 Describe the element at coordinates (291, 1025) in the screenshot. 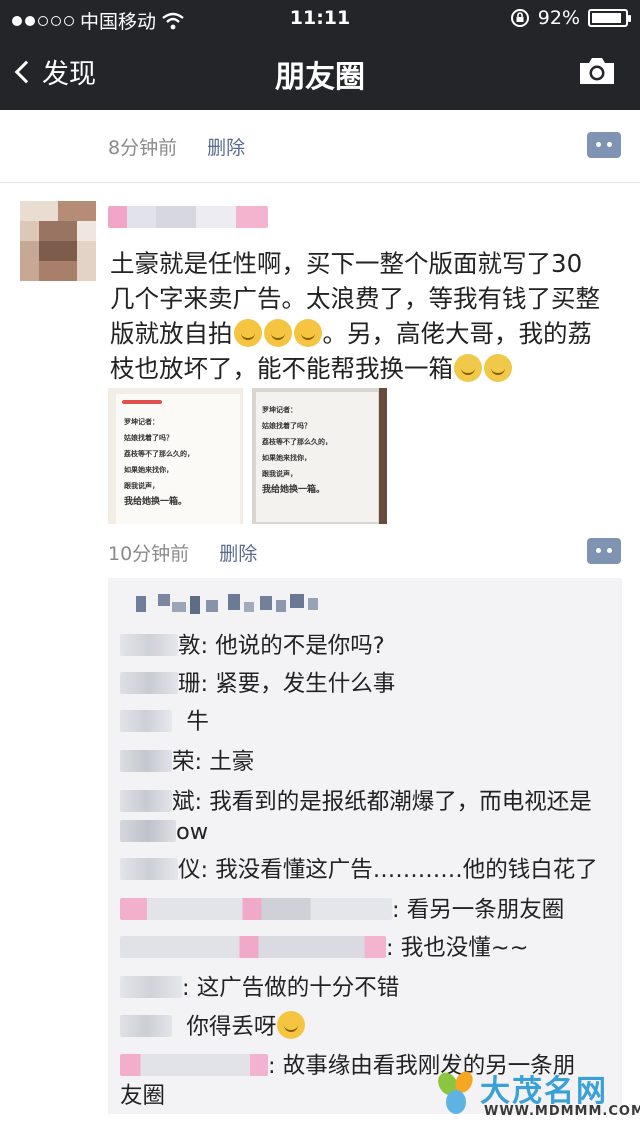

I see `grin-emoji-icon` at that location.